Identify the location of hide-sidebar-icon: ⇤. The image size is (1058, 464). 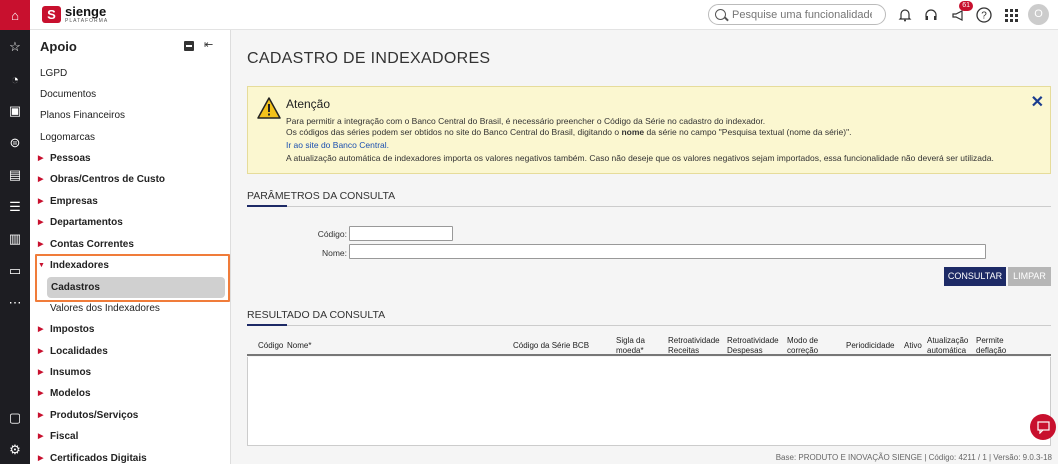
(208, 44).